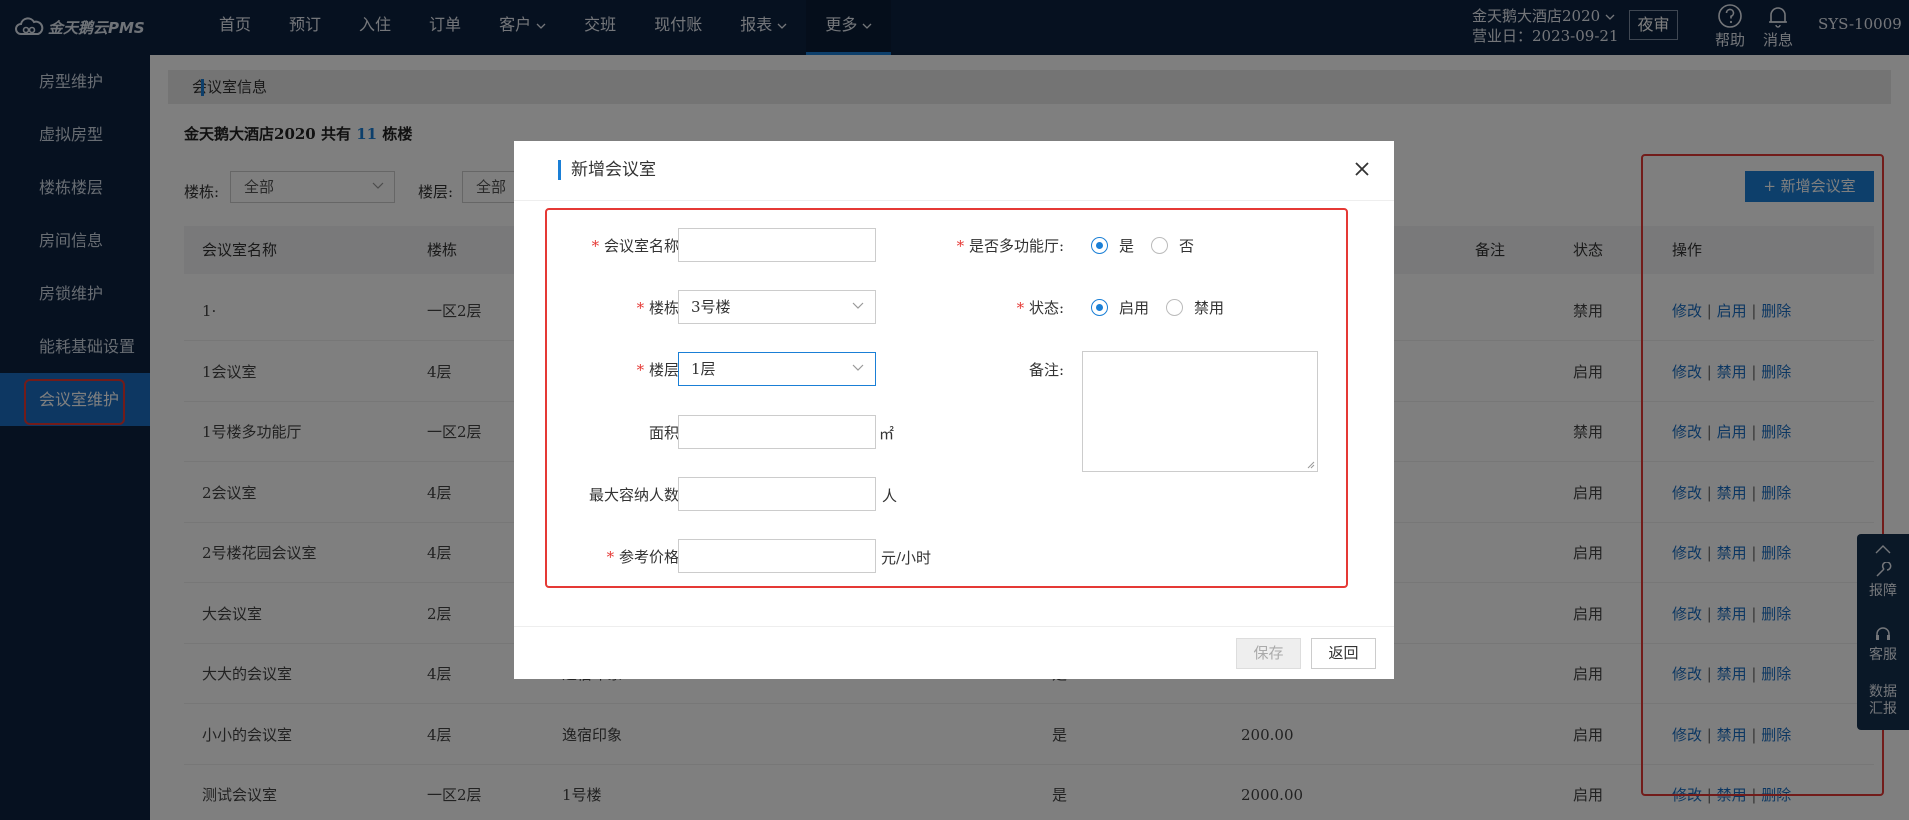 Image resolution: width=1909 pixels, height=820 pixels. I want to click on area-label: 面积:, so click(666, 433).